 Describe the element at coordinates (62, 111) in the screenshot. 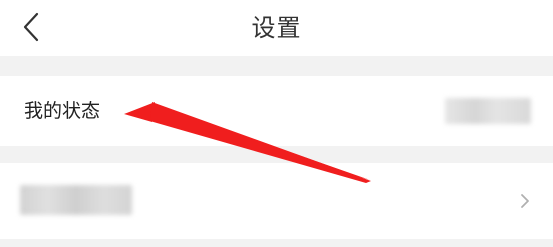

I see `settings-row-label: 我的状态` at that location.